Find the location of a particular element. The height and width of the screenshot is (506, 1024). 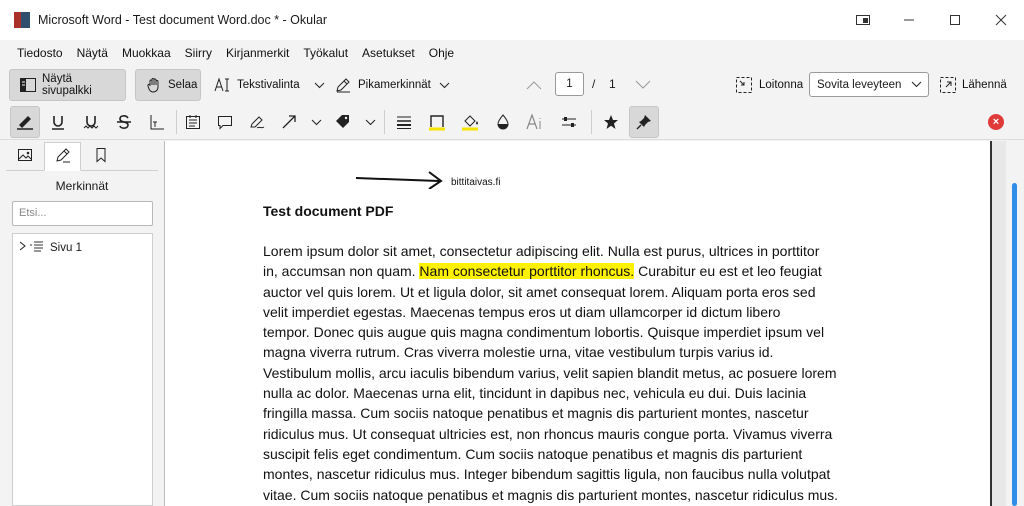

font-tool-icon is located at coordinates (535, 122).